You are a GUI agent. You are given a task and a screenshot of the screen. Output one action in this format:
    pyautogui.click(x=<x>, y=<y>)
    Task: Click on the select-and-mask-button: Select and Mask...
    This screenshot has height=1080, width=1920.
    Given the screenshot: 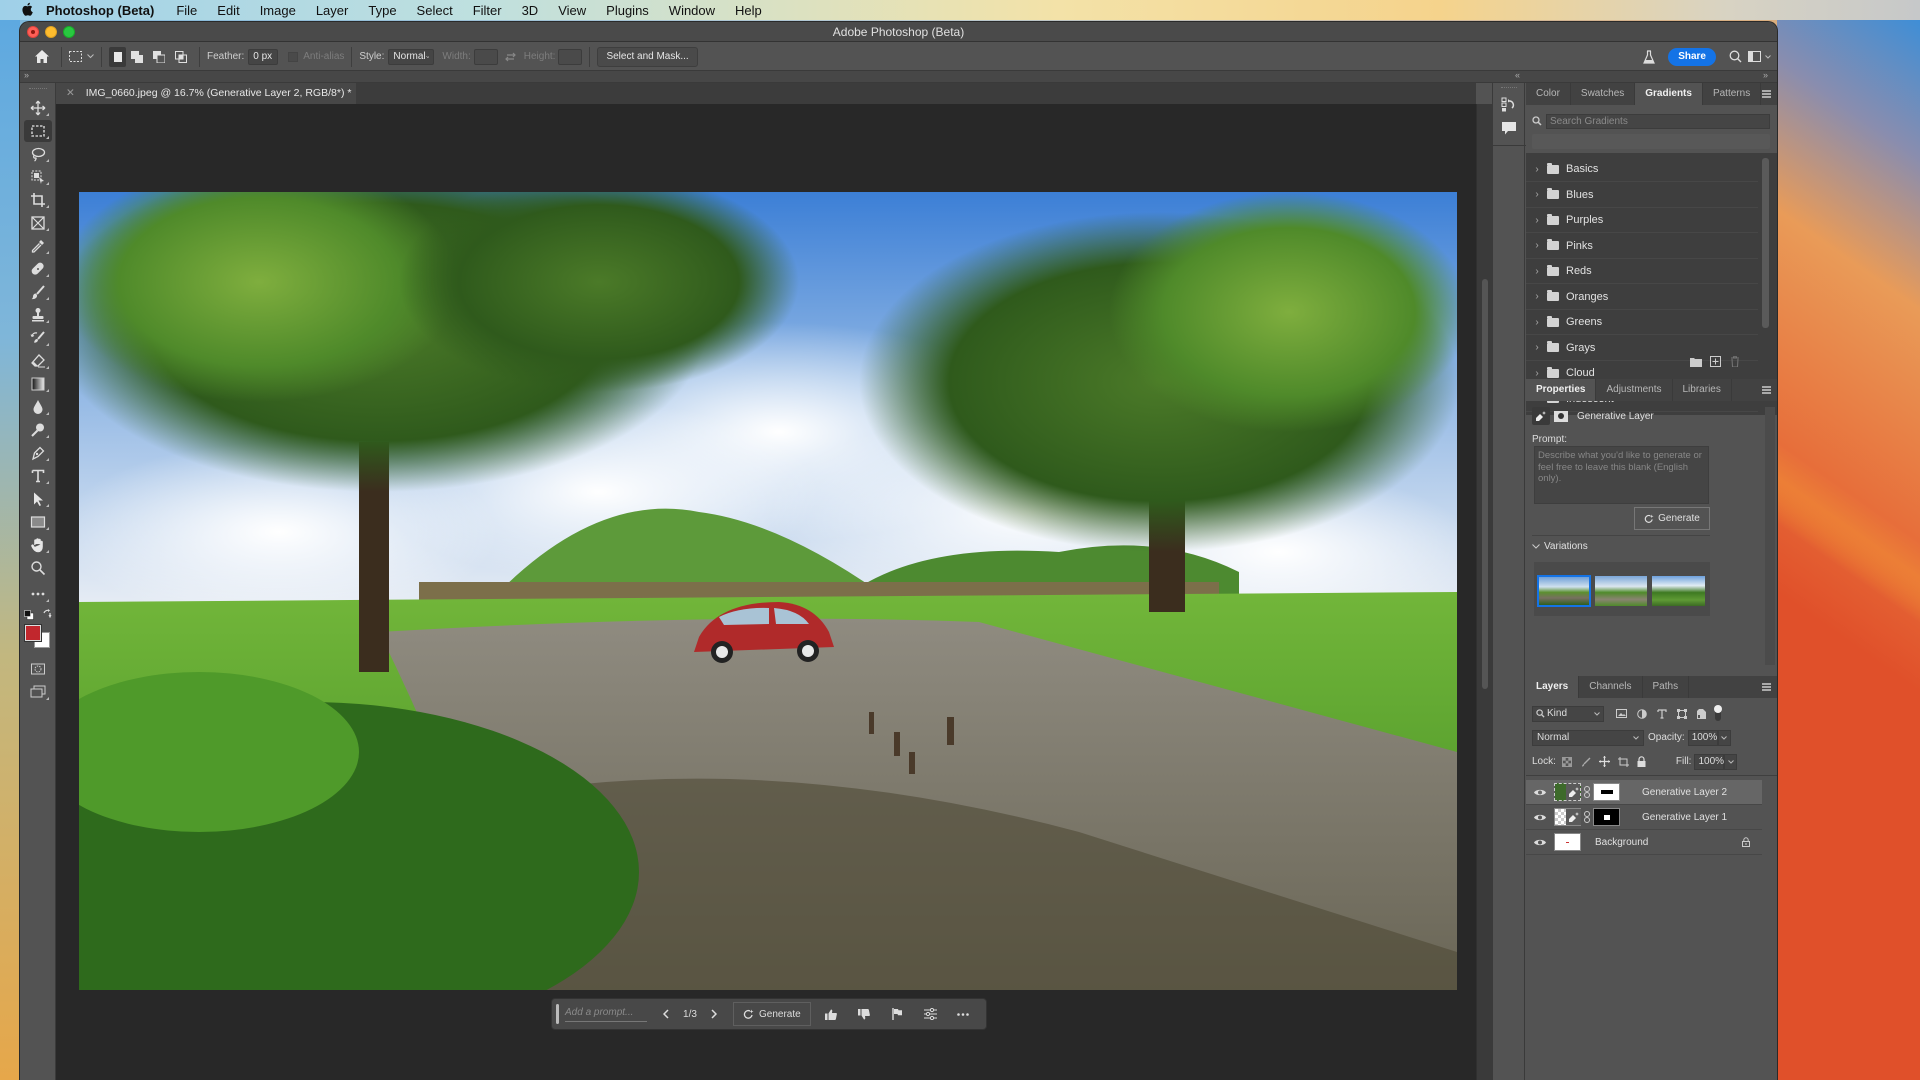 What is the action you would take?
    pyautogui.click(x=647, y=56)
    